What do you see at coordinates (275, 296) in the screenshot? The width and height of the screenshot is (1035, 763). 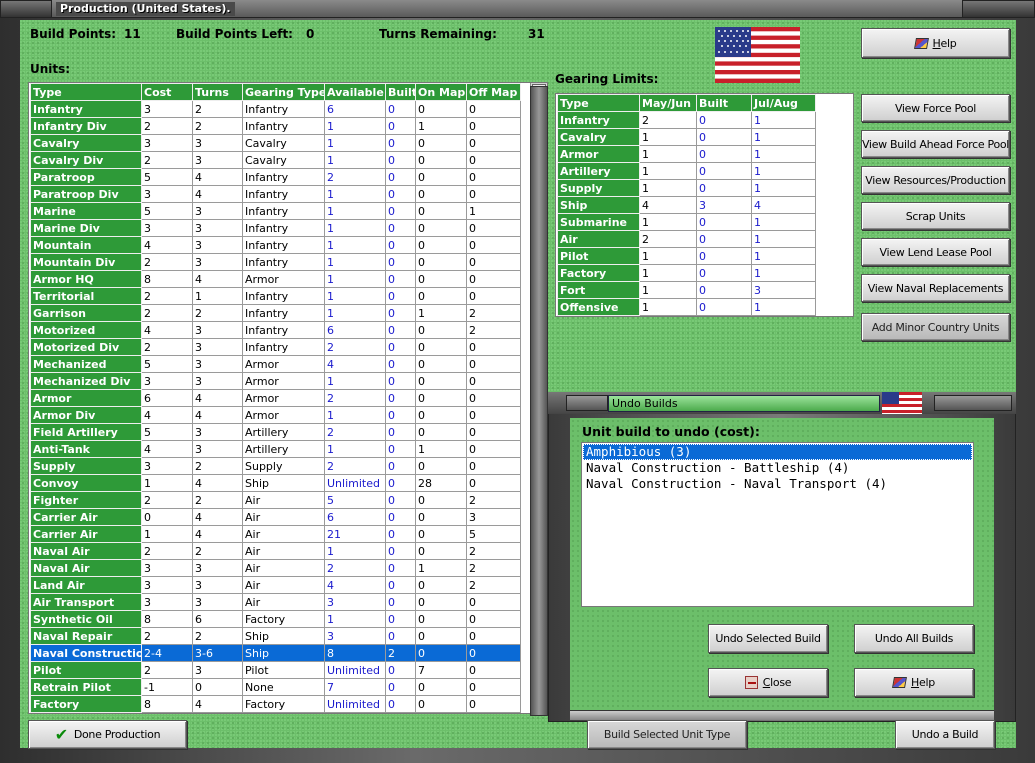 I see `units-table-row: Territorial 2 1 Infantry 1 0 0 0` at bounding box center [275, 296].